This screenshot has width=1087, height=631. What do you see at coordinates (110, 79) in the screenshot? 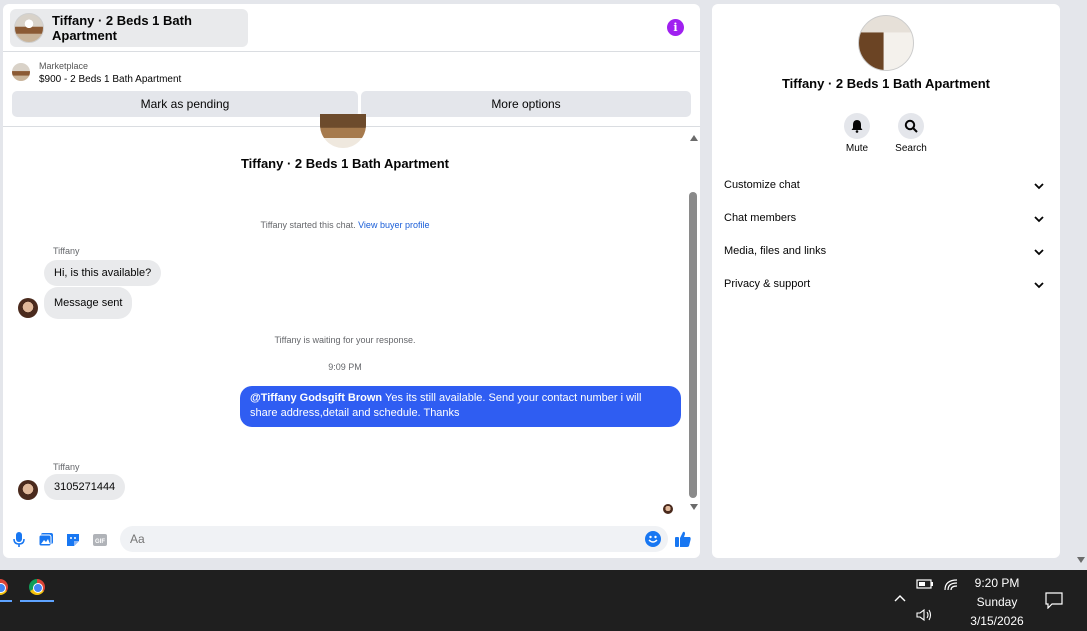
I see `listing-title: $900 - 2 Beds 1 Bath Apartment` at bounding box center [110, 79].